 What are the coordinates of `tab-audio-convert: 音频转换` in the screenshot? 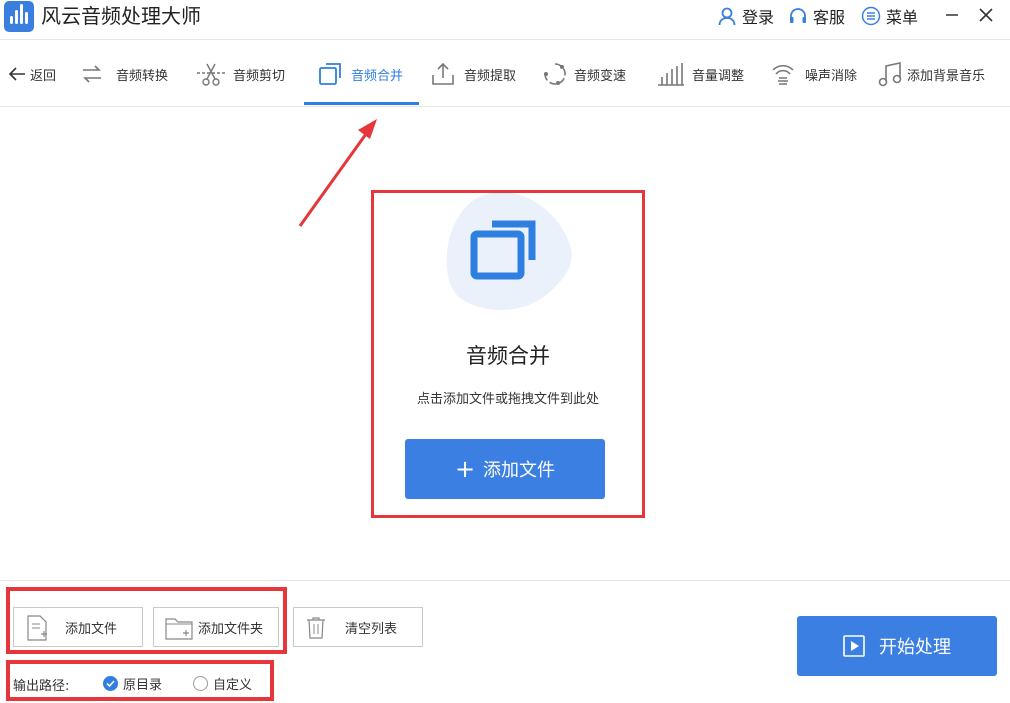 It's located at (124, 74).